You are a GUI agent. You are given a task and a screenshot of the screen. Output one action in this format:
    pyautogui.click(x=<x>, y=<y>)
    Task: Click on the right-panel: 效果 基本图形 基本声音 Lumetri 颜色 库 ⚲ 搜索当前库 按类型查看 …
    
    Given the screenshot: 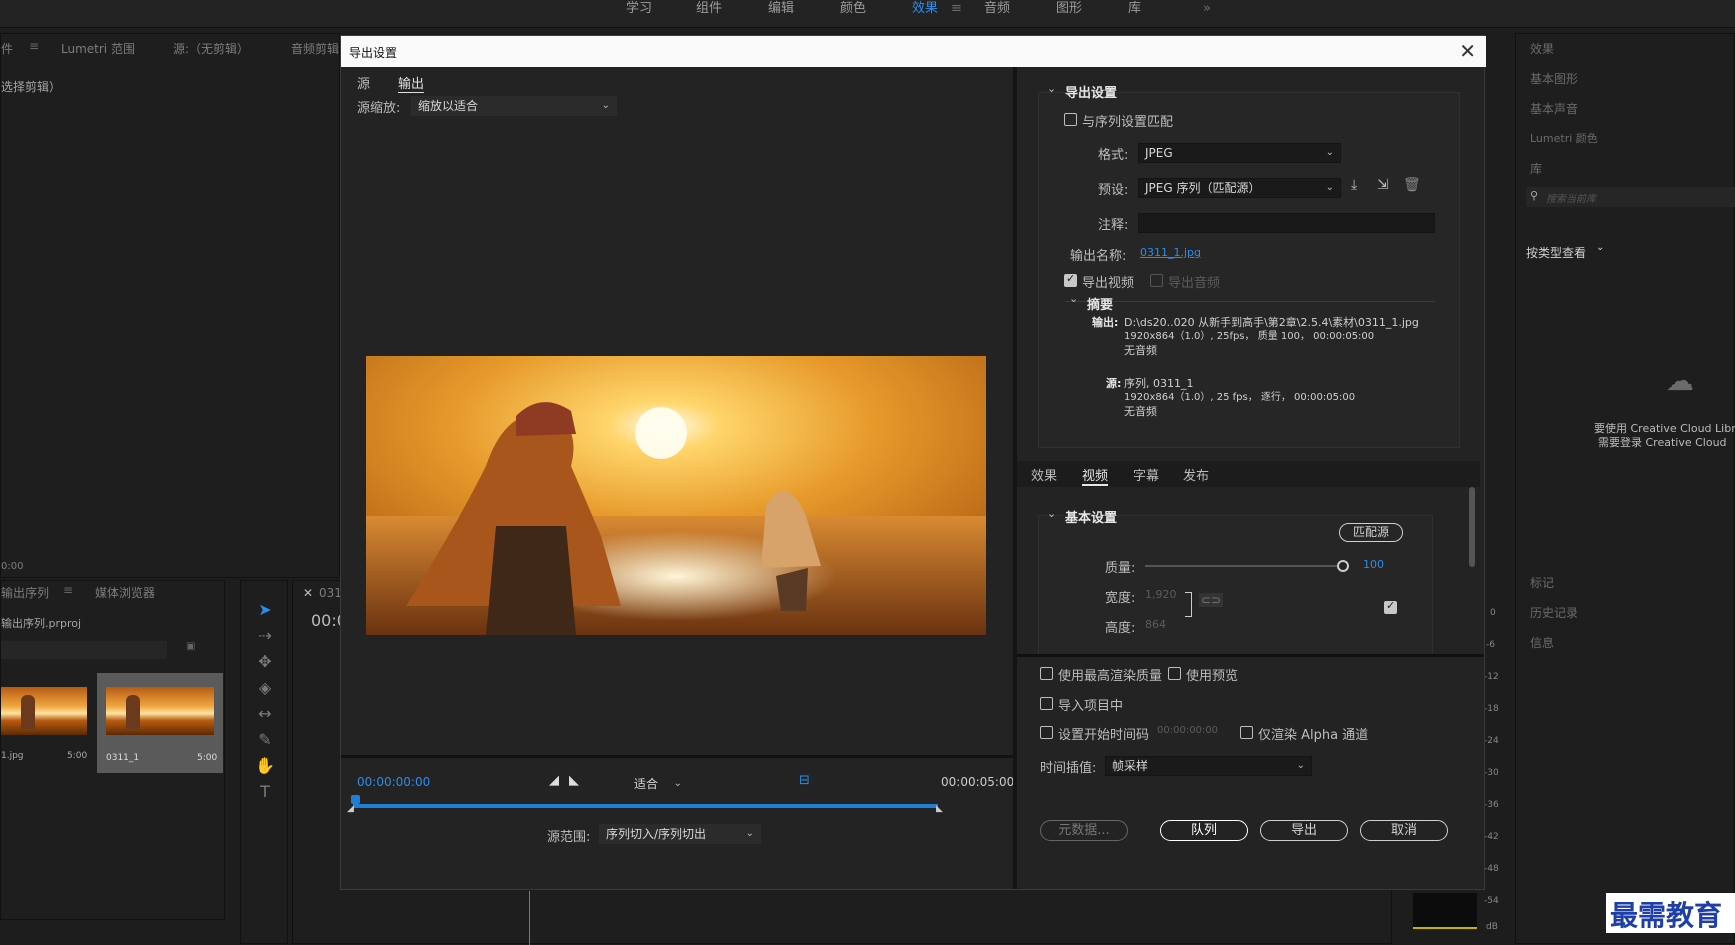 What is the action you would take?
    pyautogui.click(x=1625, y=488)
    